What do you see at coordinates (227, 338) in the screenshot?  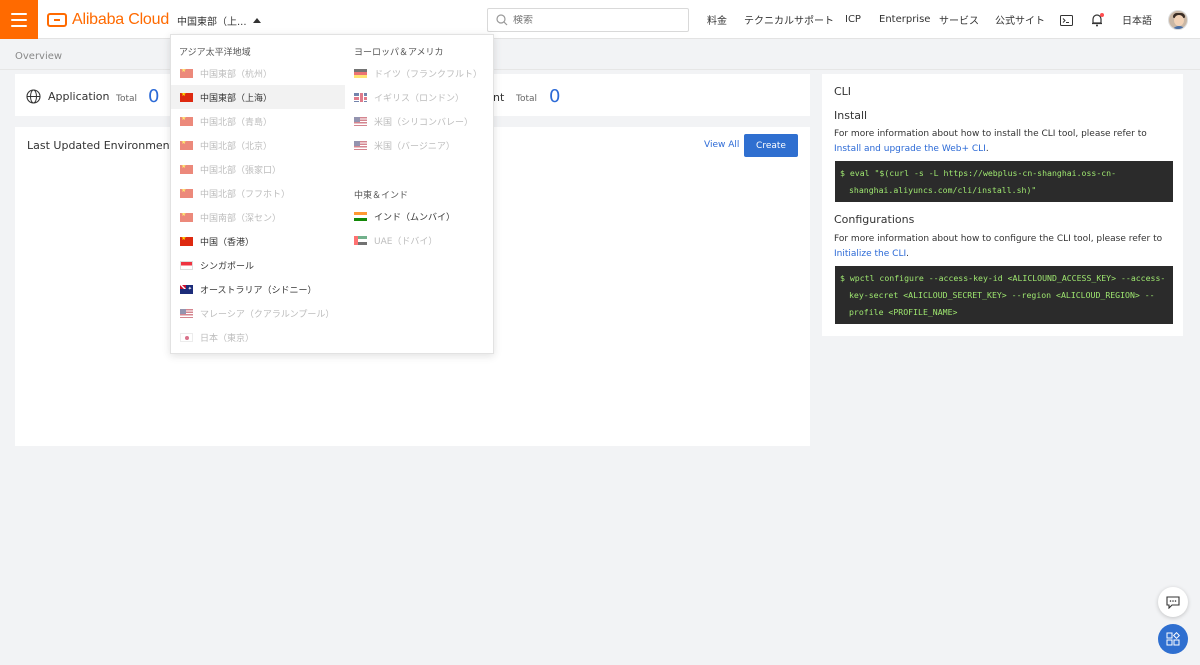 I see `region-option-label: 日本（東京）` at bounding box center [227, 338].